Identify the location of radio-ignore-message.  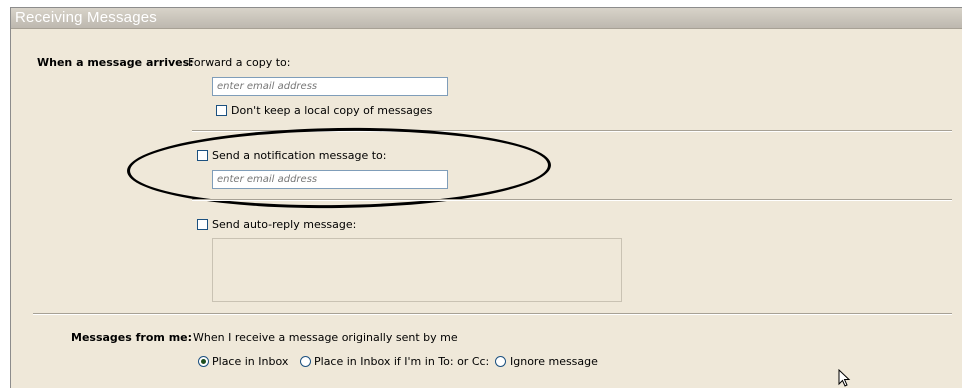
(500, 361).